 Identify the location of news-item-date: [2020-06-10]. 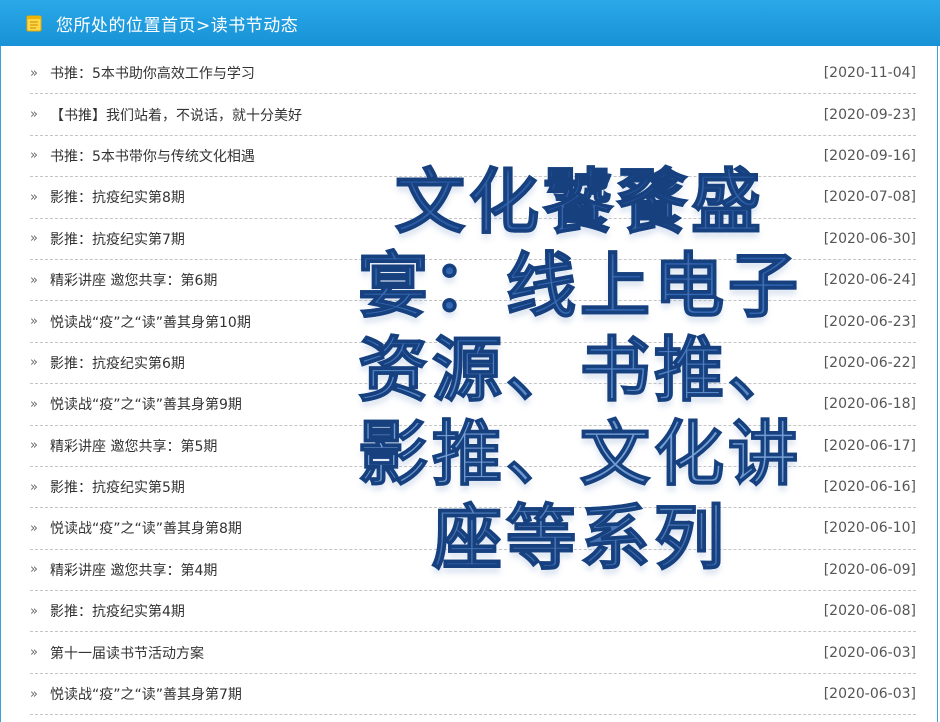
(869, 528).